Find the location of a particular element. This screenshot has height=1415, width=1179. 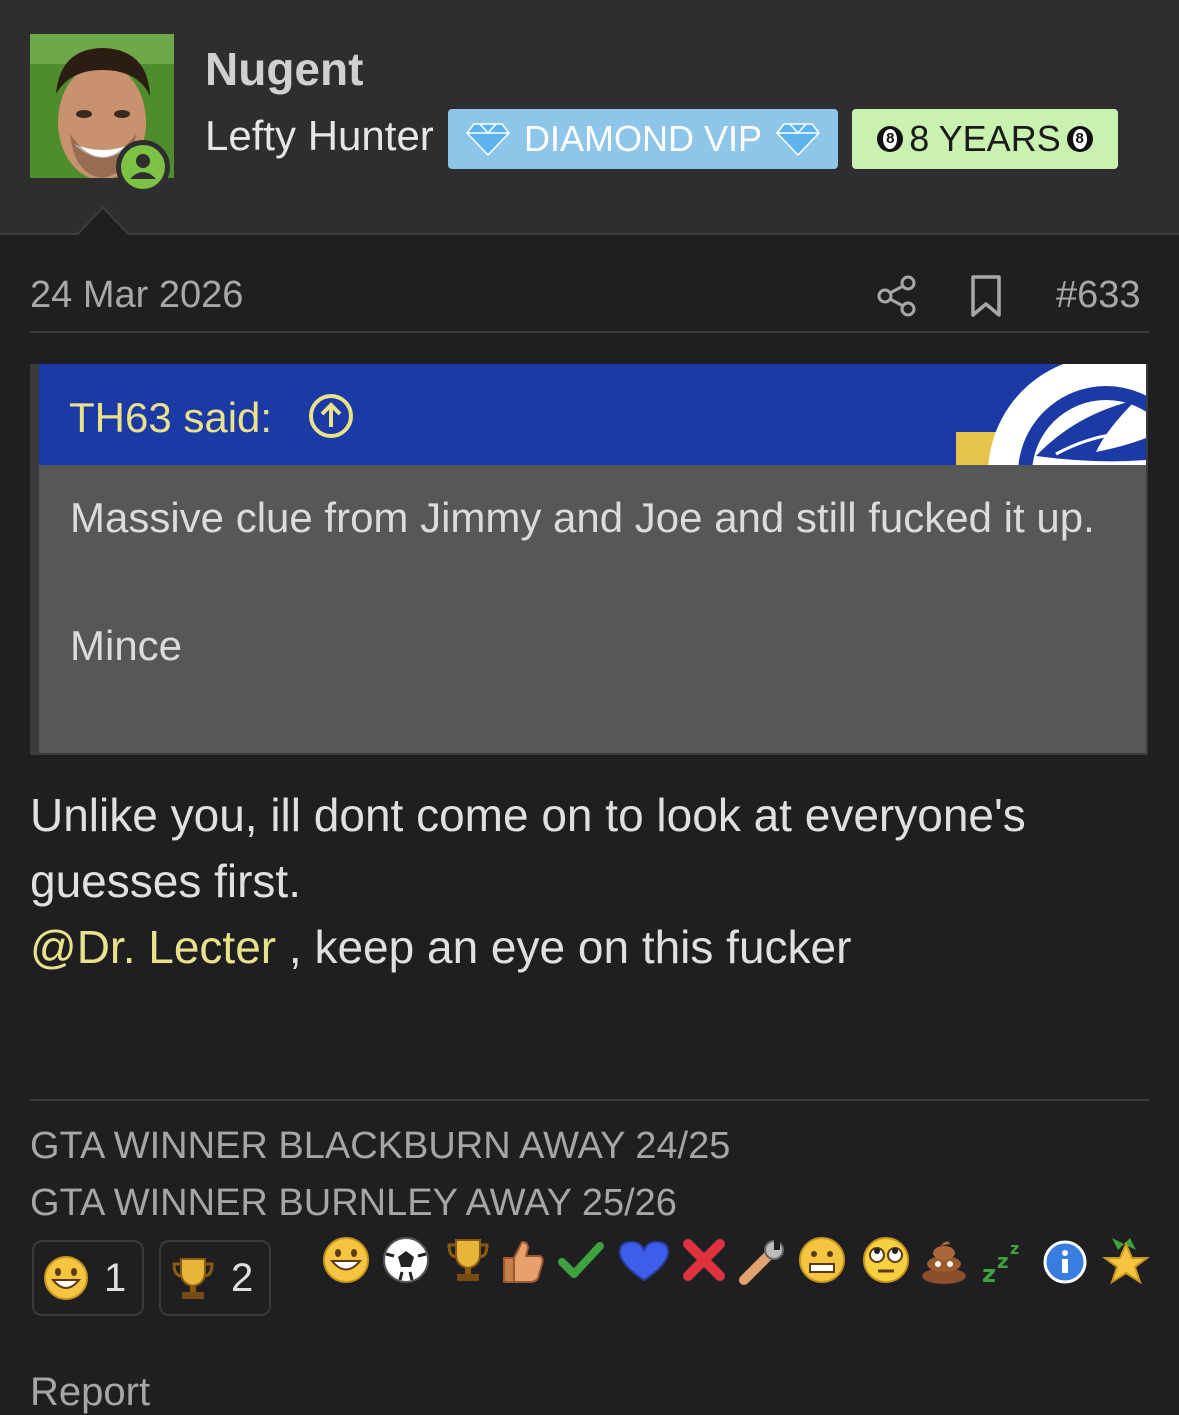

user-title: Lefty Hunter is located at coordinates (319, 135).